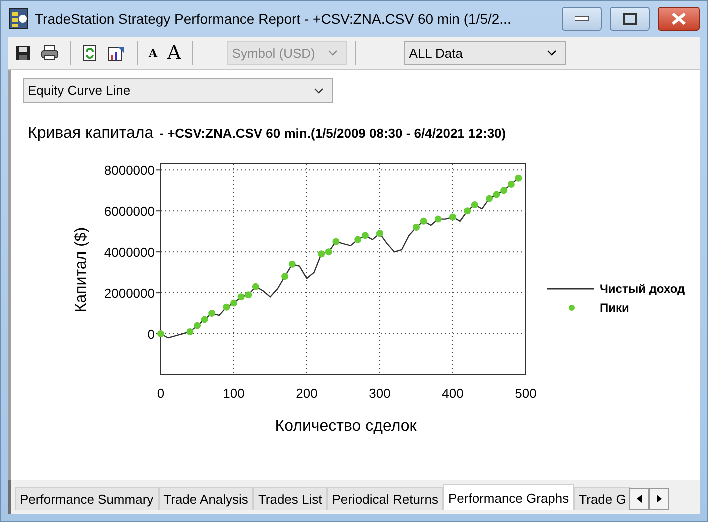 Image resolution: width=708 pixels, height=522 pixels. I want to click on data-range-dropdown: ALL Data, so click(485, 53).